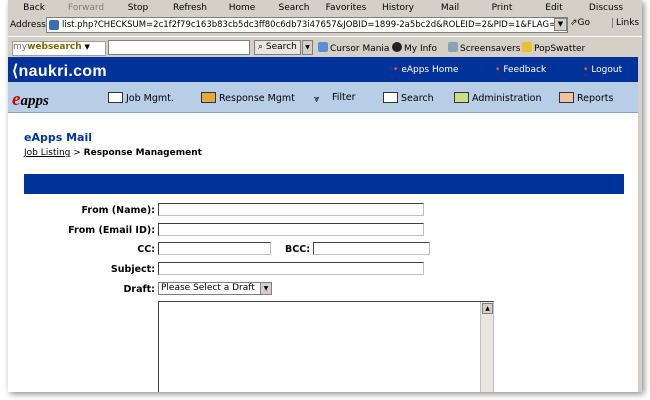 The image size is (650, 400). I want to click on swatter-icon, so click(527, 47).